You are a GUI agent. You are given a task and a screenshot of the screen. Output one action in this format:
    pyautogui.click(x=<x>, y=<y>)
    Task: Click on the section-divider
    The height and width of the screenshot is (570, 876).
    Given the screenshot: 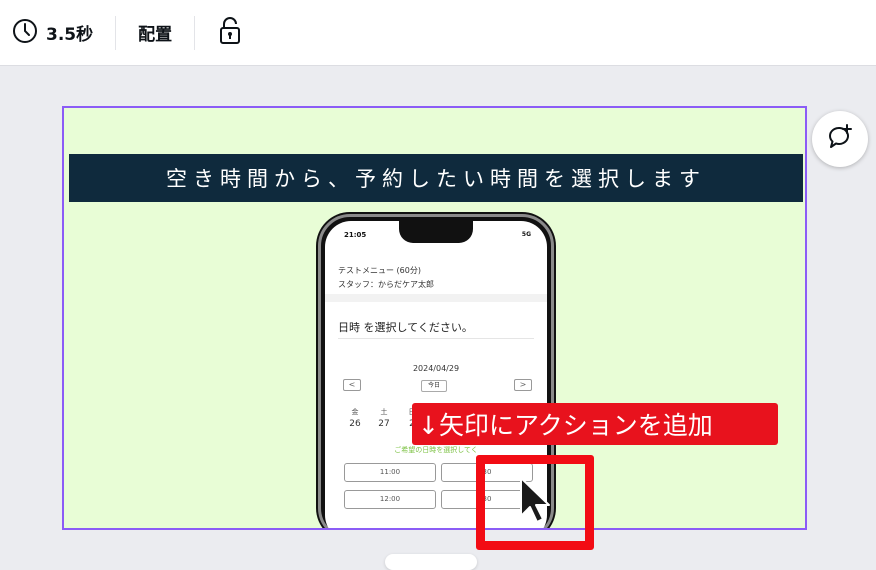 What is the action you would take?
    pyautogui.click(x=436, y=298)
    